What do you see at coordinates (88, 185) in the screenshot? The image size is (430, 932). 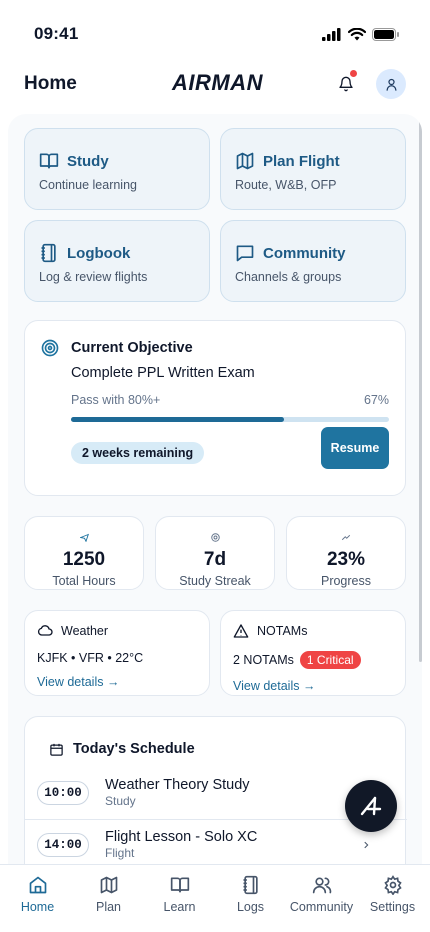 I see `study-tile-subtitle: Continue learning` at bounding box center [88, 185].